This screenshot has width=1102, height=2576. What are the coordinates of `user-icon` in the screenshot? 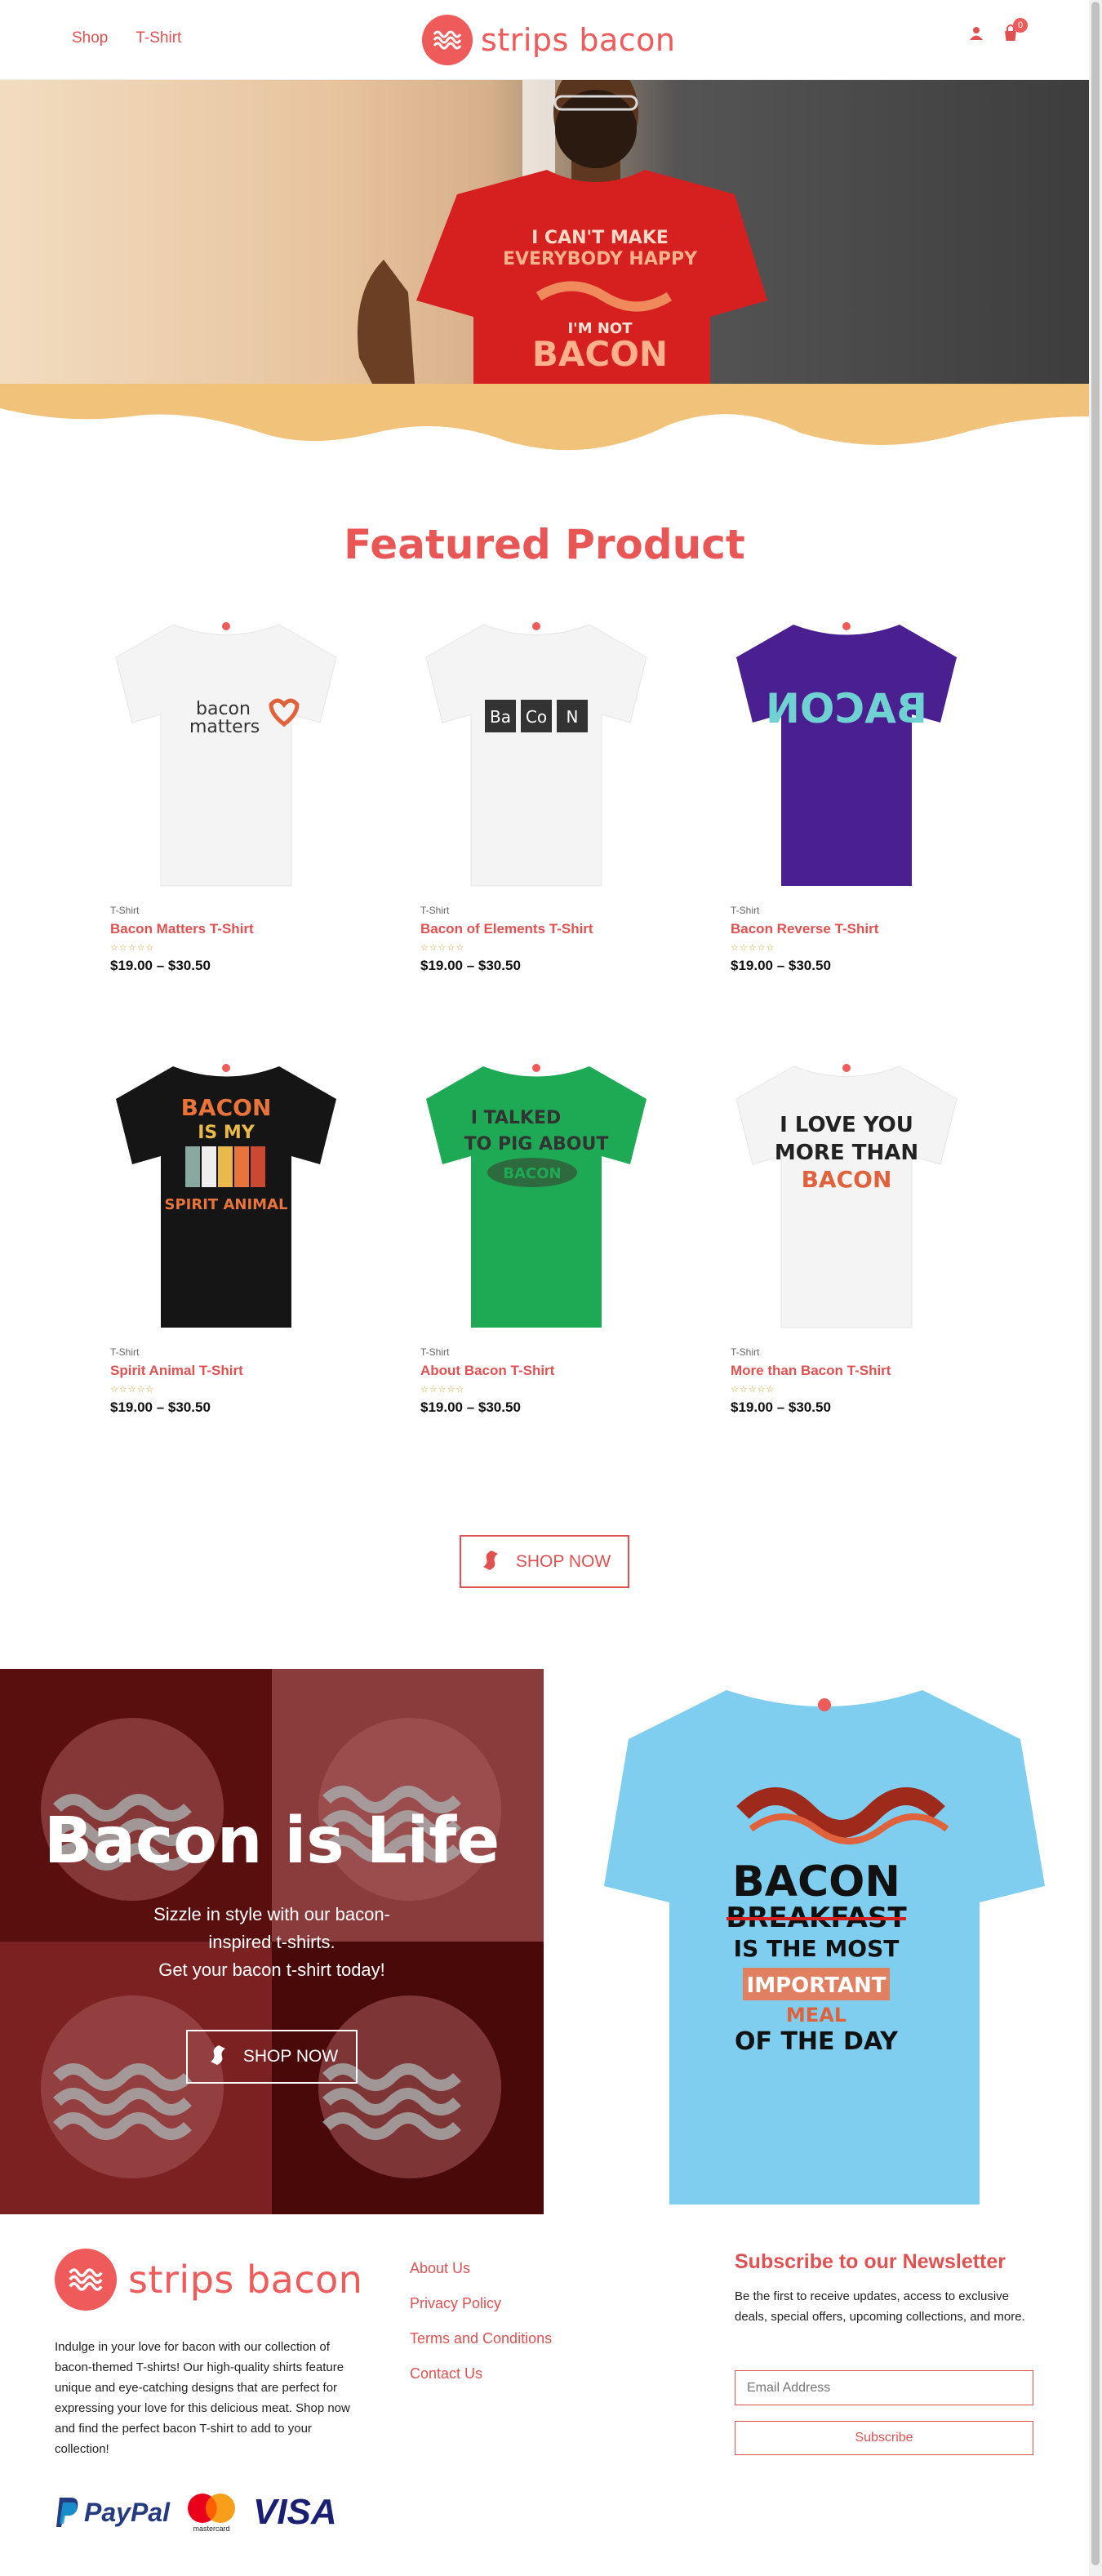 It's located at (977, 35).